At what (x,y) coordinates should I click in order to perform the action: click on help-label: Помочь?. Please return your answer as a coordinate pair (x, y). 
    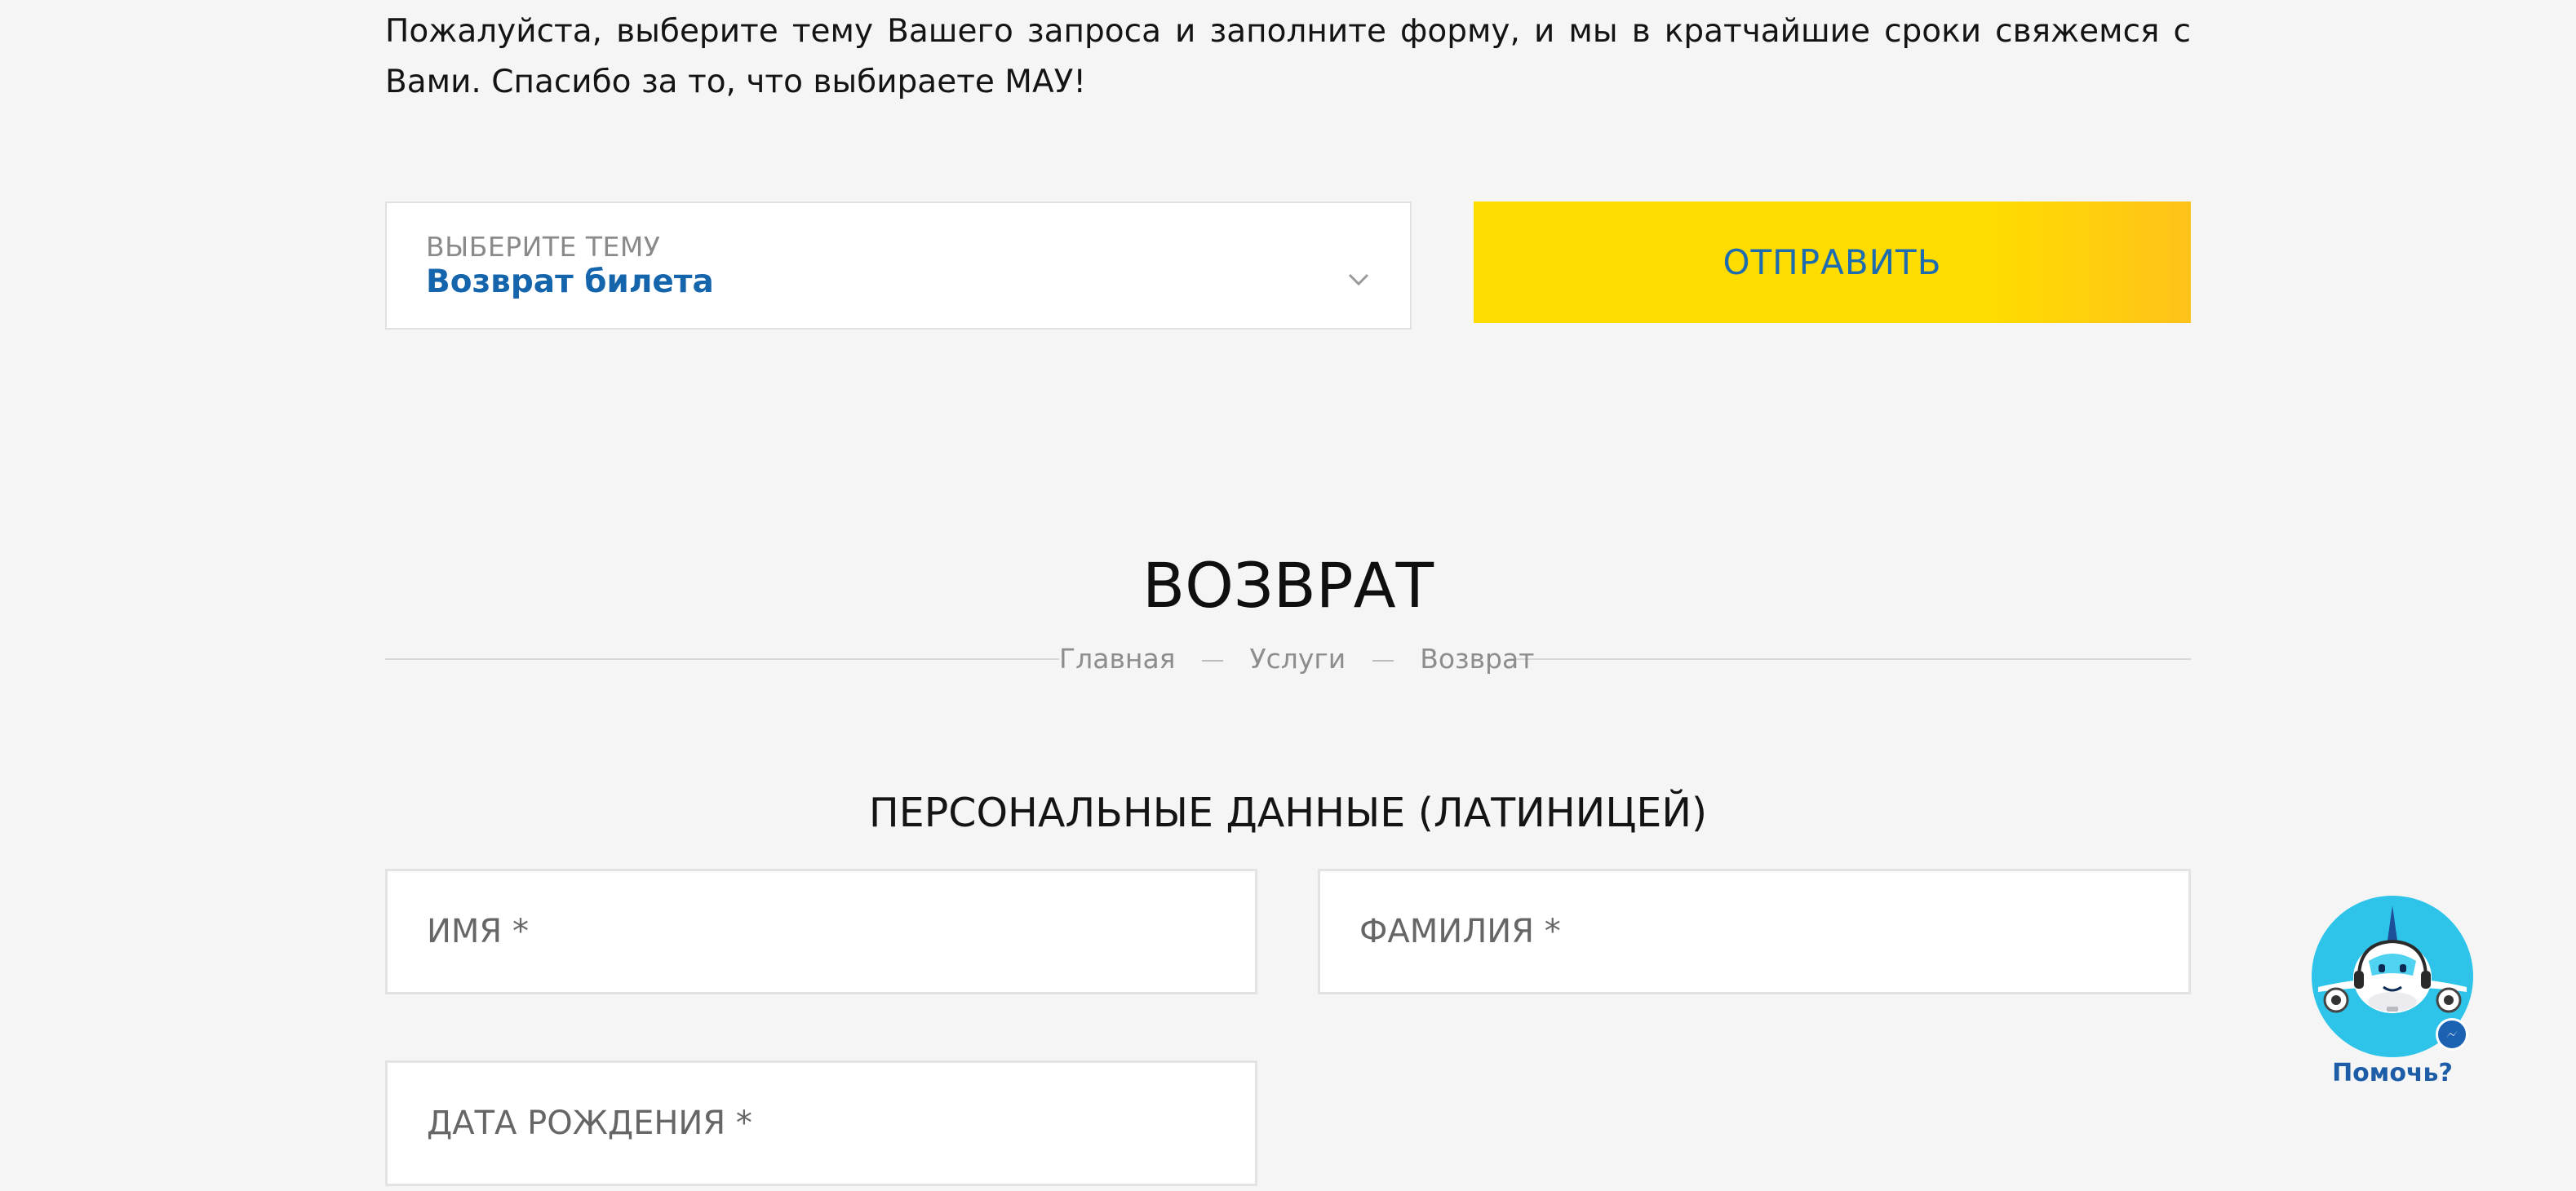
    Looking at the image, I should click on (2392, 1073).